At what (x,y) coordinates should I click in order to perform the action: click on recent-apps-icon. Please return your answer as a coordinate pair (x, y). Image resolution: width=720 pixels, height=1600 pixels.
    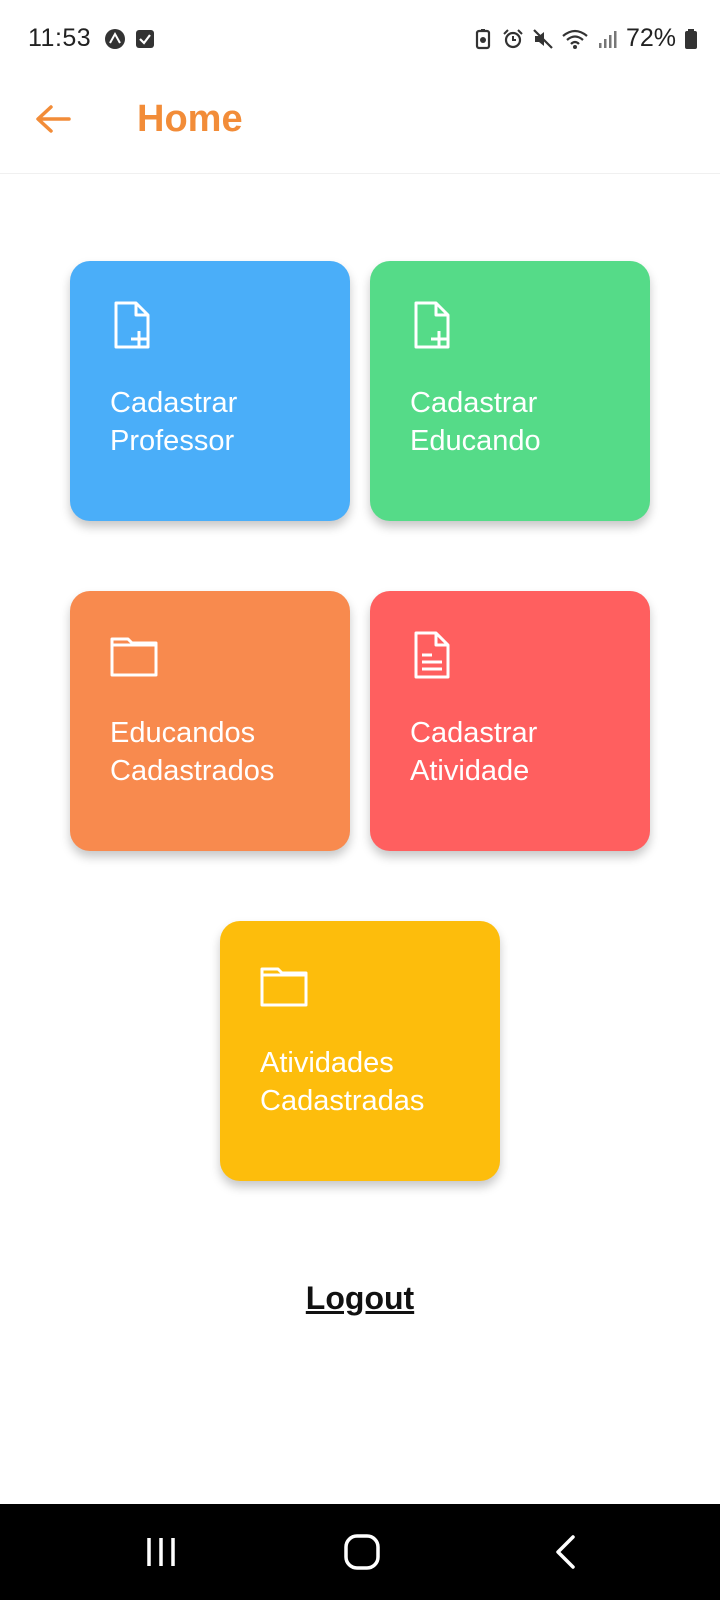
    Looking at the image, I should click on (161, 1552).